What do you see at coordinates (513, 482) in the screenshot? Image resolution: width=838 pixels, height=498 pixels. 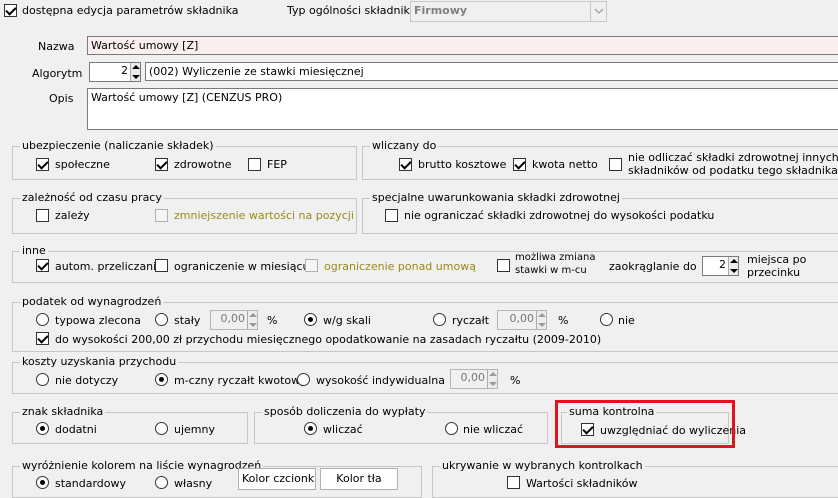 I see `wartosci-skladnikow-checkbox` at bounding box center [513, 482].